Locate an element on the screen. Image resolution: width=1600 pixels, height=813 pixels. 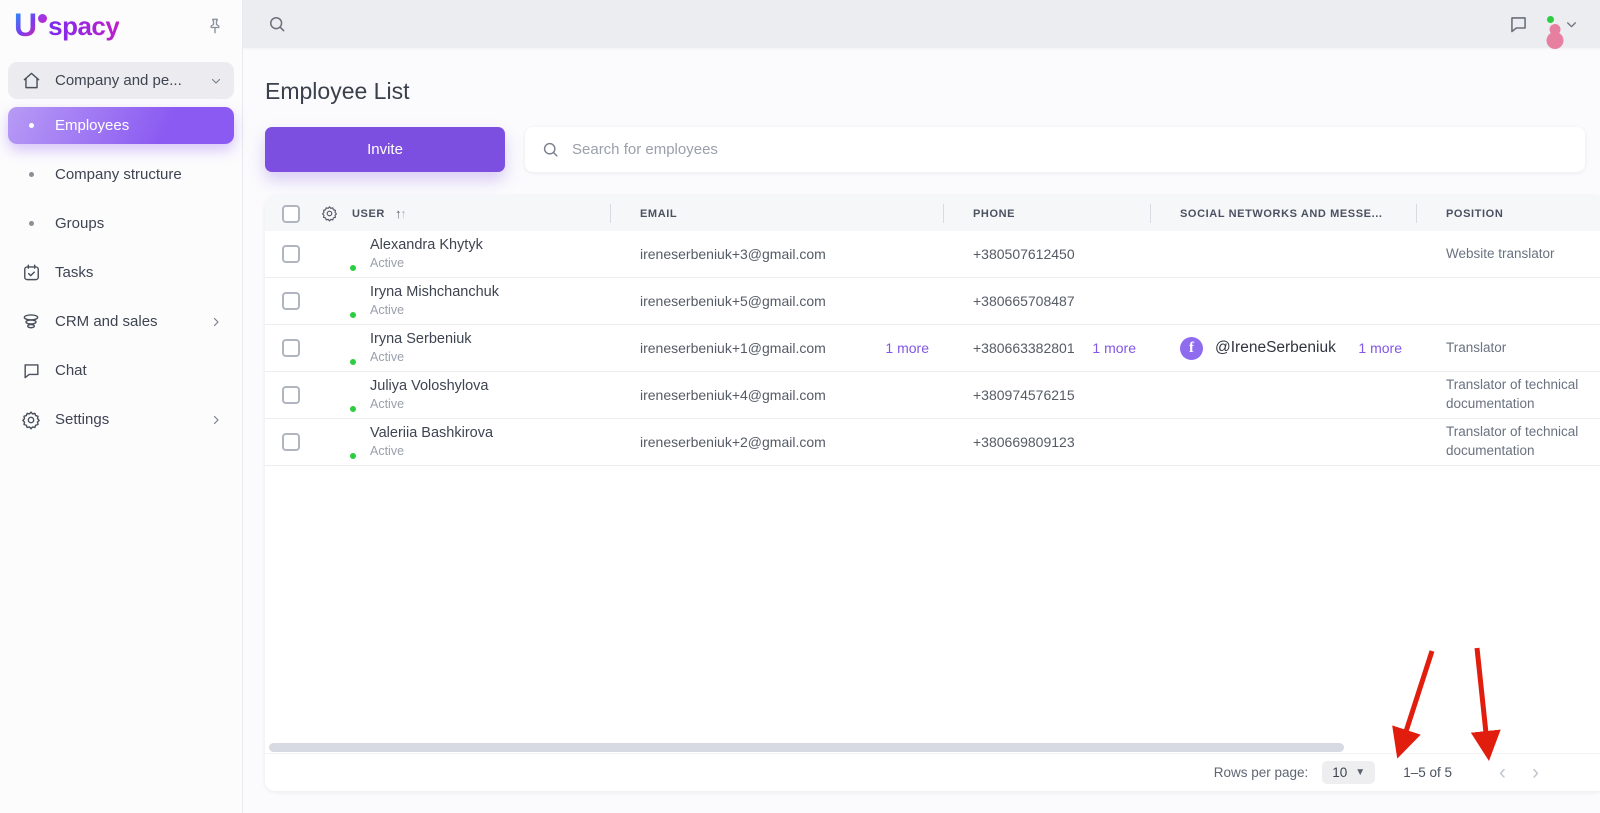
sidebar-item-crm-and-sales: CRM and sales is located at coordinates (121, 321).